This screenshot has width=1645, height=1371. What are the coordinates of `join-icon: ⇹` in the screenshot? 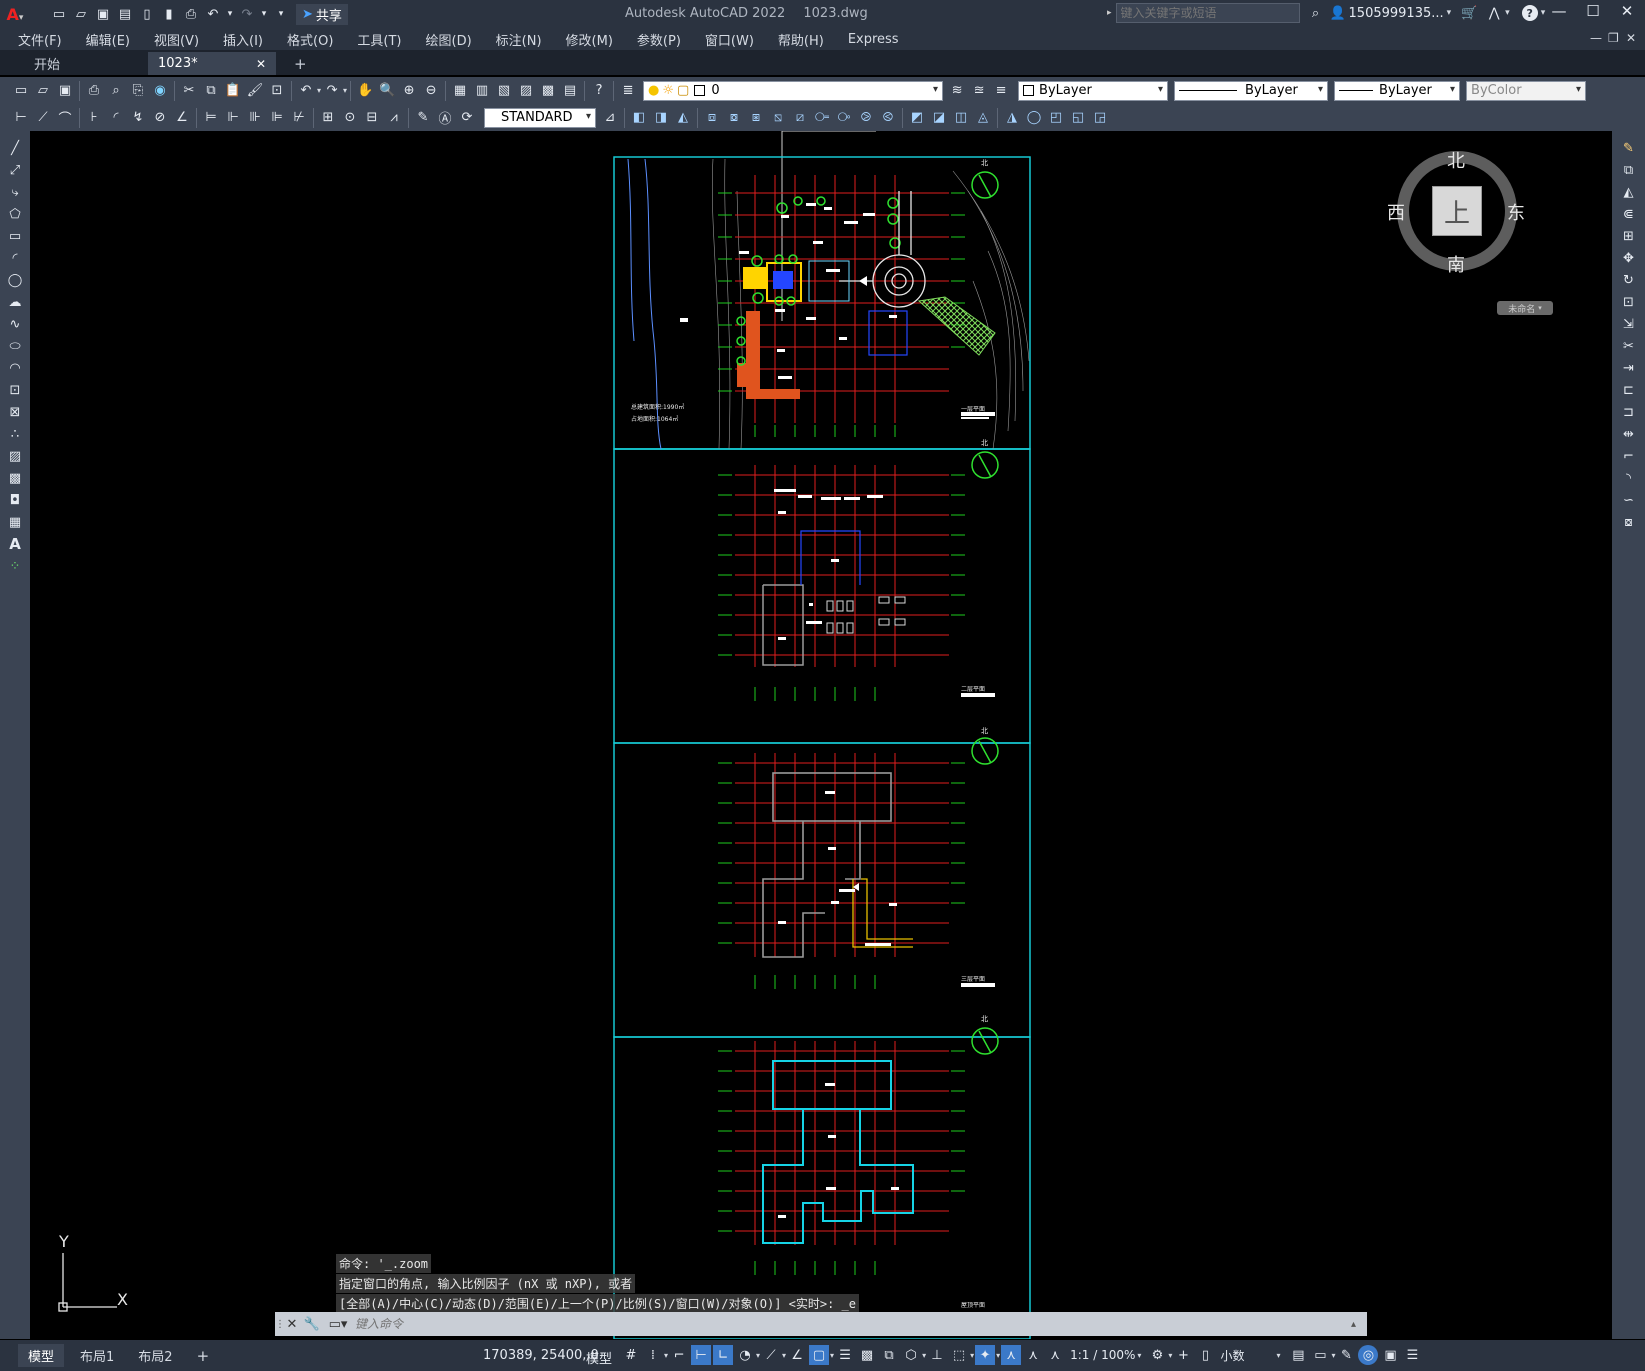 It's located at (1629, 434).